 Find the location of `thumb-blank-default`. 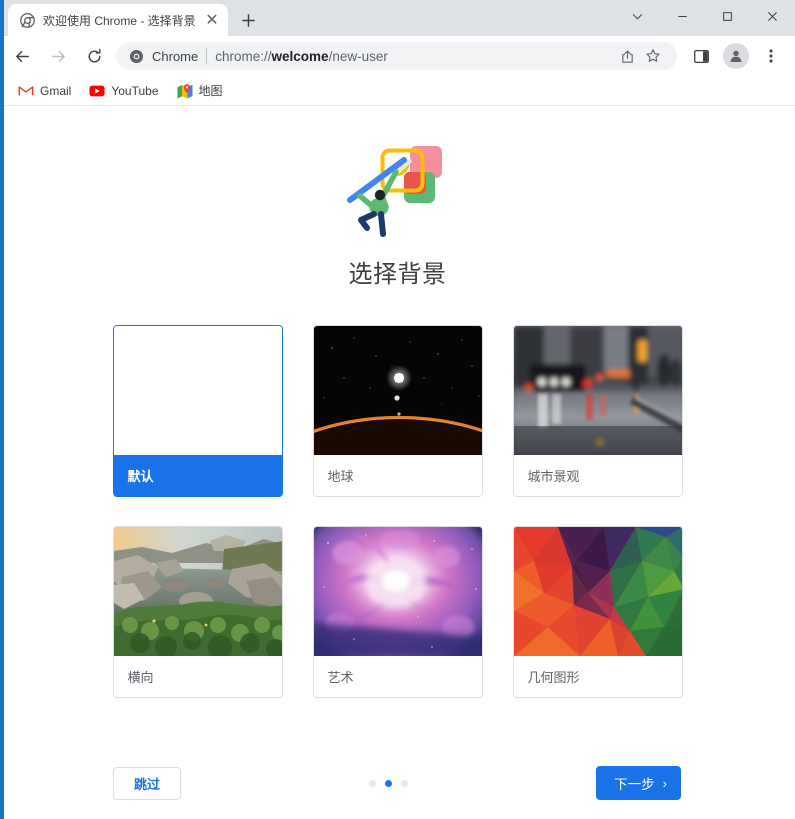

thumb-blank-default is located at coordinates (197, 390).